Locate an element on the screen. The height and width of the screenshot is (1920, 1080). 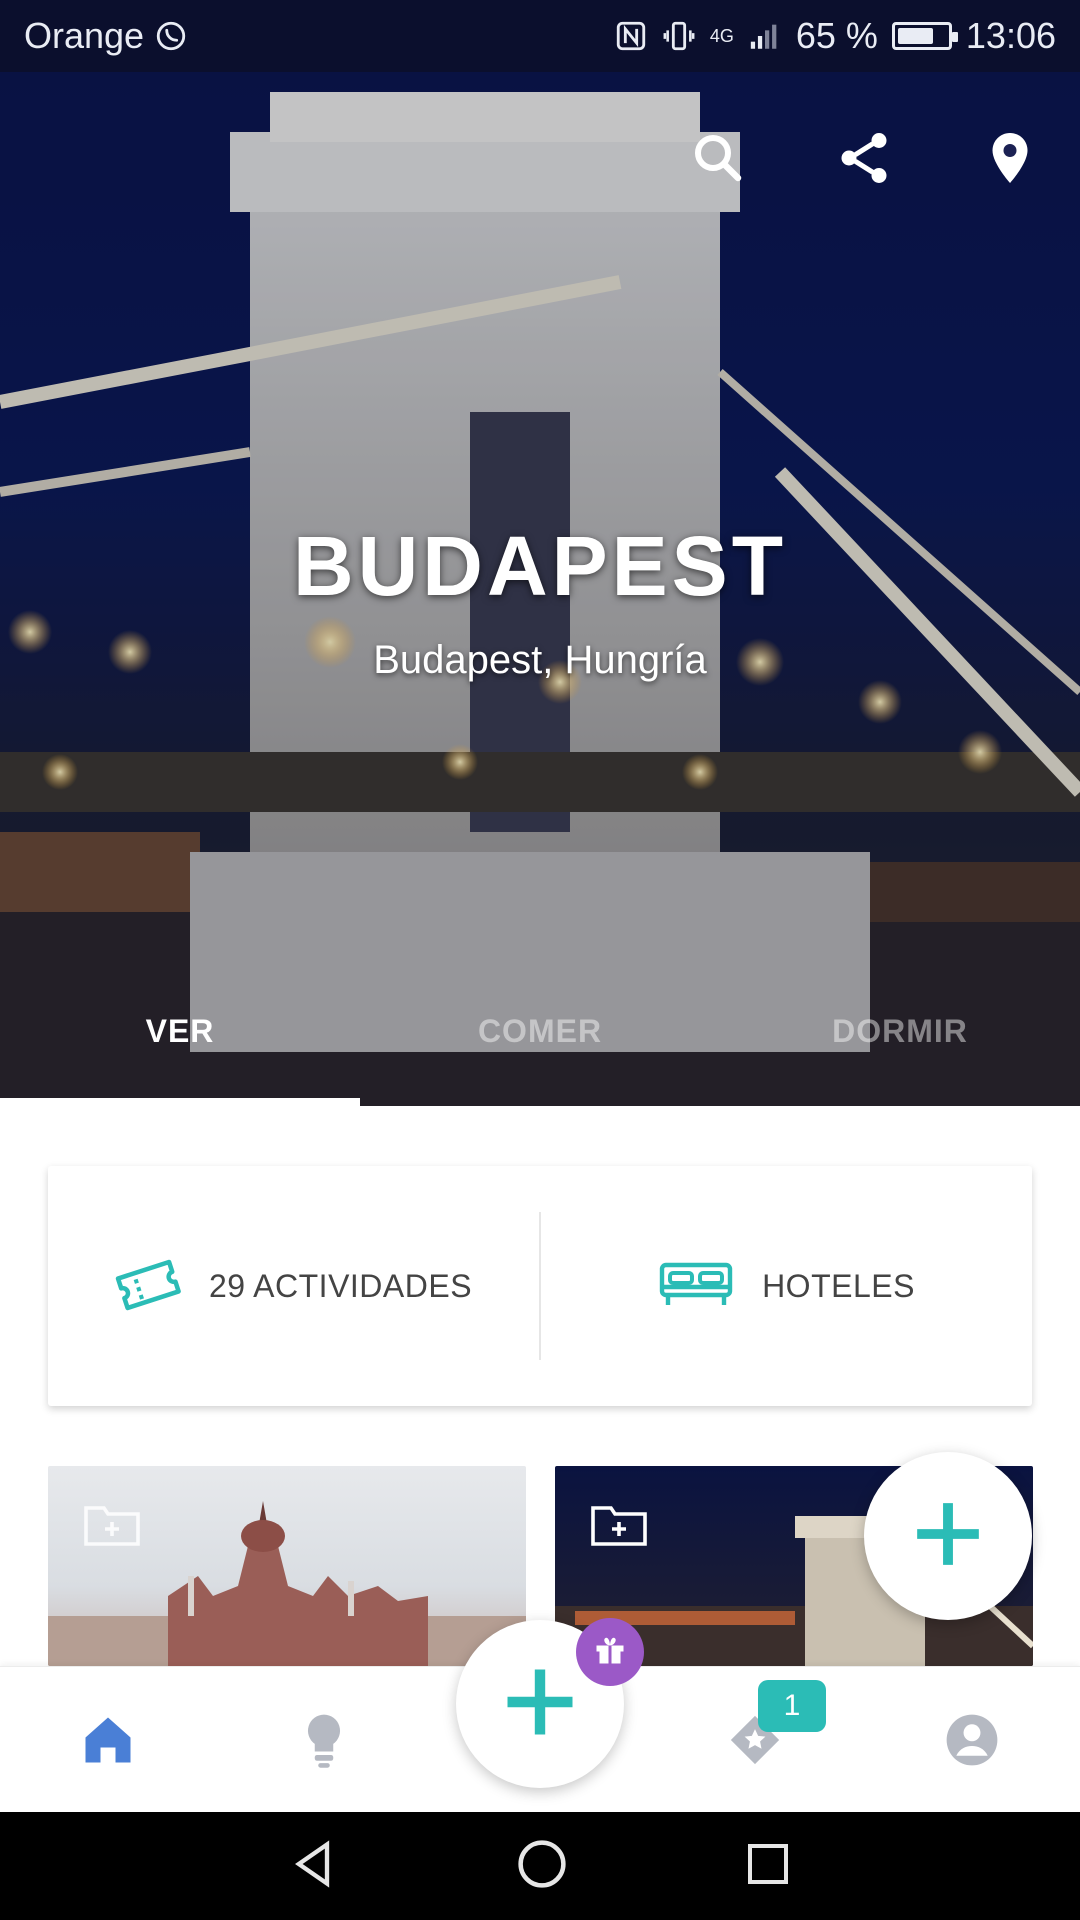
status-bar: Orange 4G 65 % 13:06 is located at coordinates (540, 36).